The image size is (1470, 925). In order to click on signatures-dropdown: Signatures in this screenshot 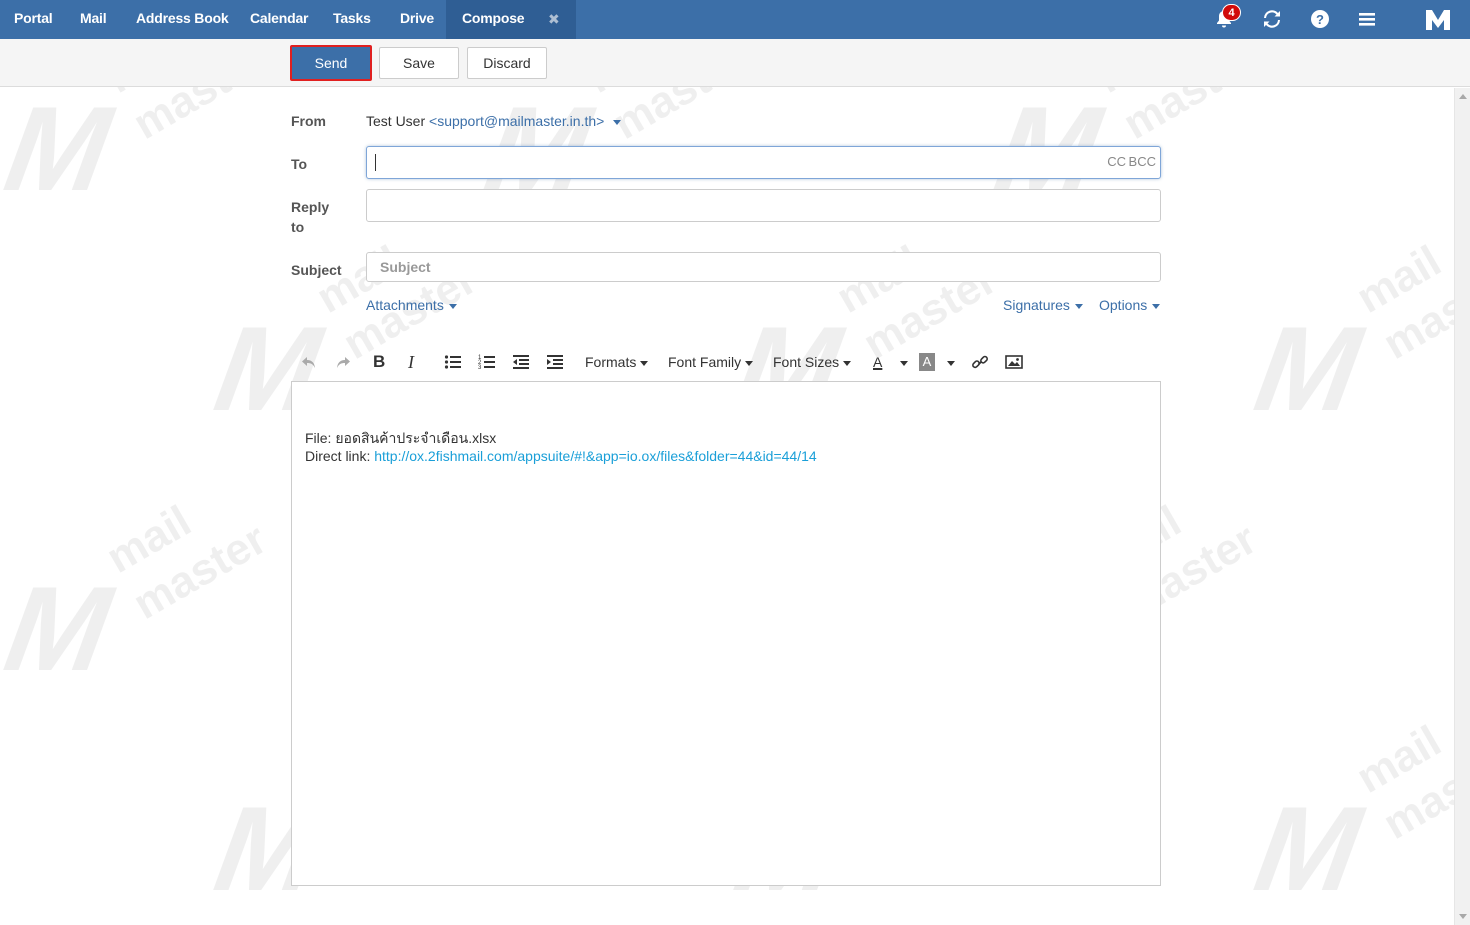, I will do `click(1043, 305)`.